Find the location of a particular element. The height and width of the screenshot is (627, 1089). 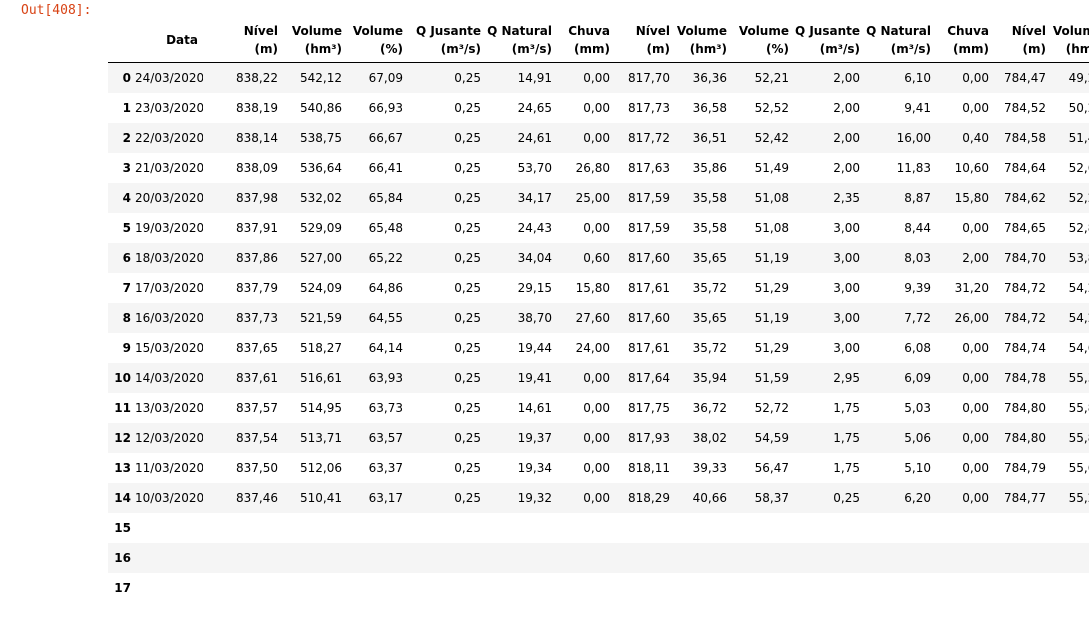

value-cell: 512,06 is located at coordinates (321, 467).